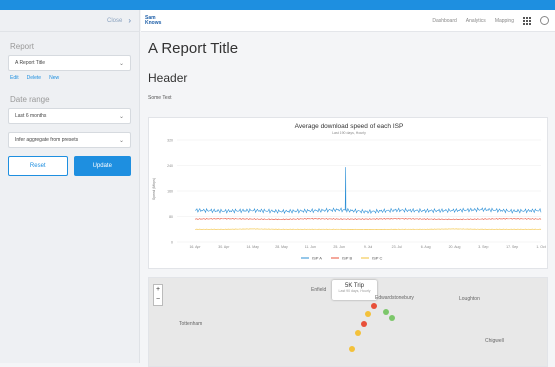 The image size is (555, 367). What do you see at coordinates (114, 20) in the screenshot?
I see `close-label: Close` at bounding box center [114, 20].